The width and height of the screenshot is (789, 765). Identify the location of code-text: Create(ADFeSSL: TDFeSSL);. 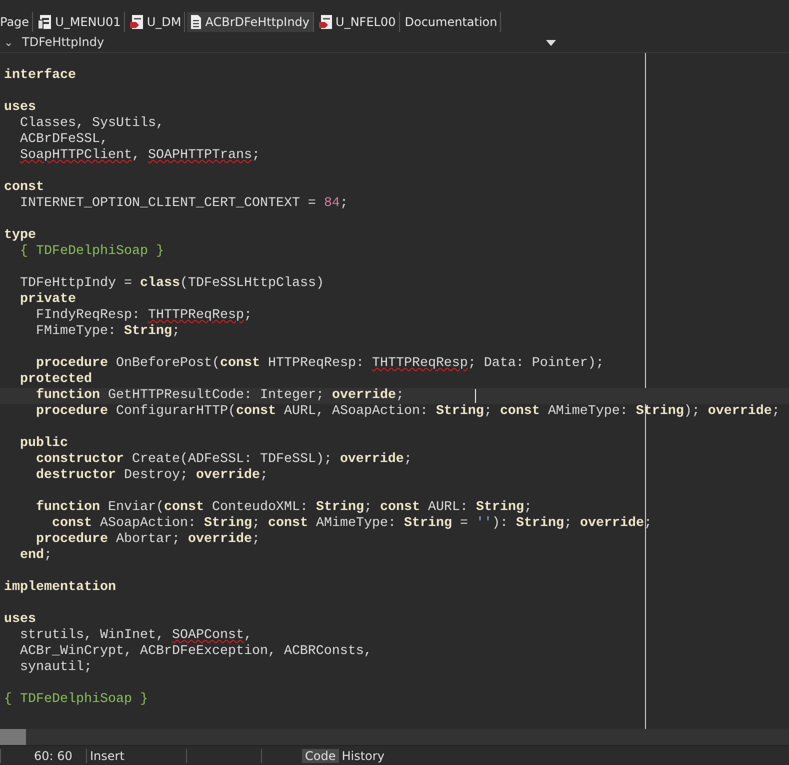
(232, 459).